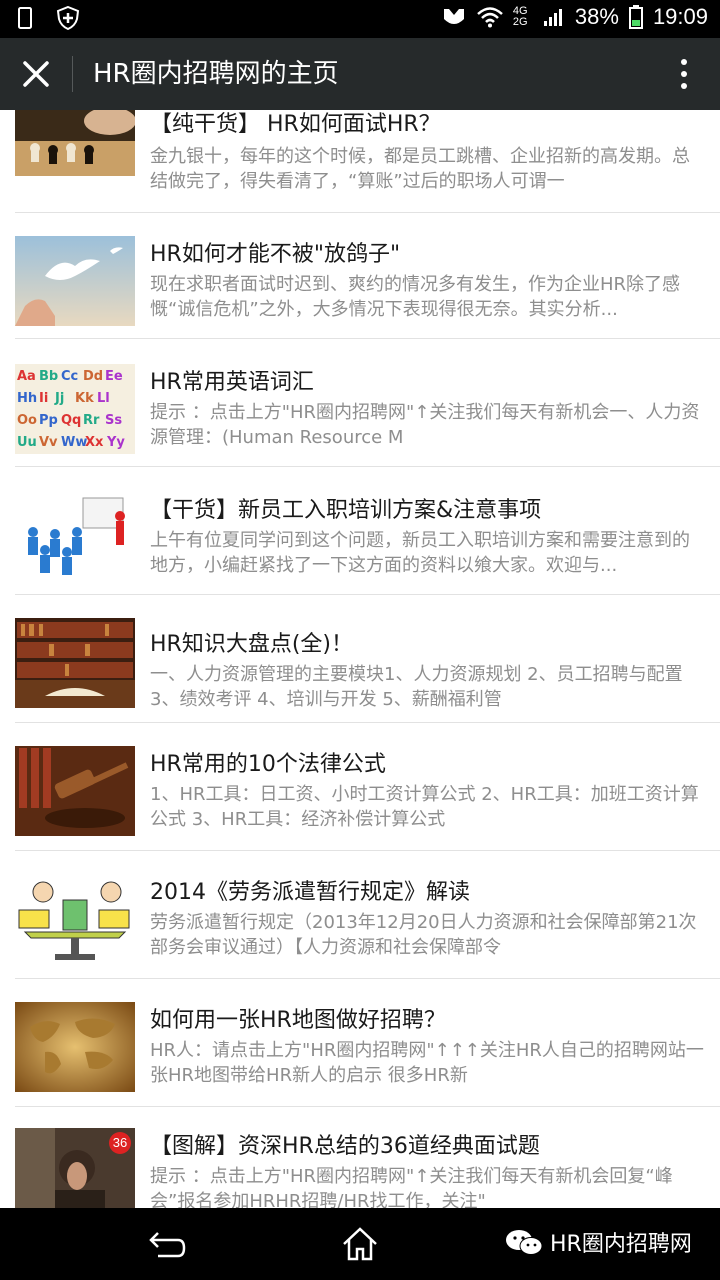 The height and width of the screenshot is (1280, 720). Describe the element at coordinates (103, 398) in the screenshot. I see `svg-text: Ll` at that location.